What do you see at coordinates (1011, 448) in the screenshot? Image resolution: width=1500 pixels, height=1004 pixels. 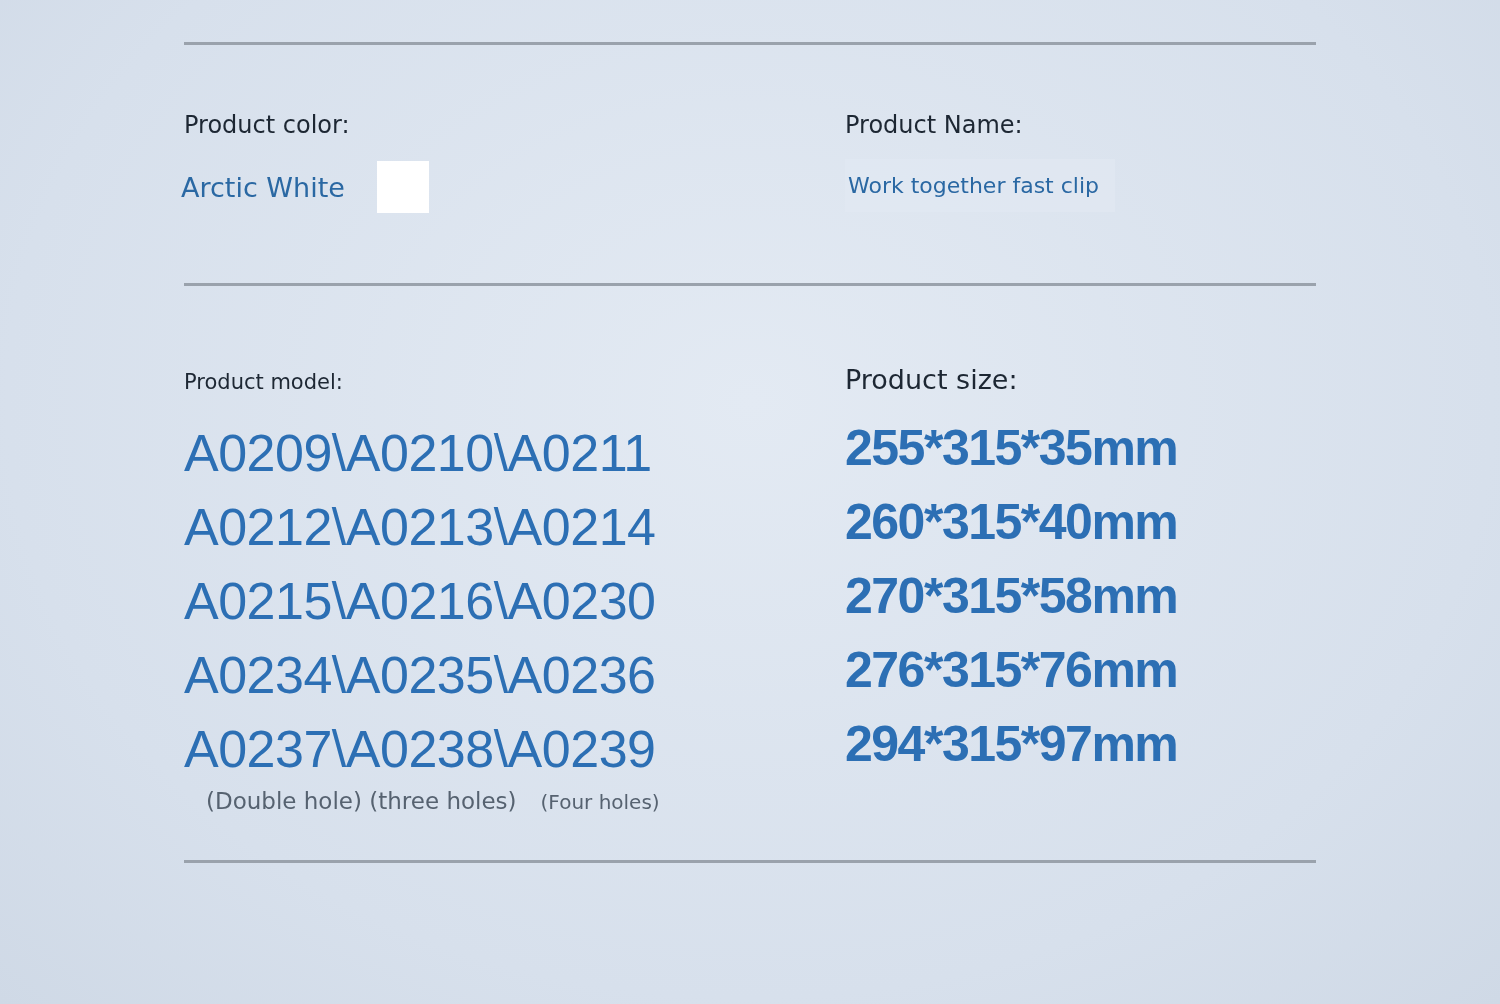 I see `size-value: 255*315*35mm` at bounding box center [1011, 448].